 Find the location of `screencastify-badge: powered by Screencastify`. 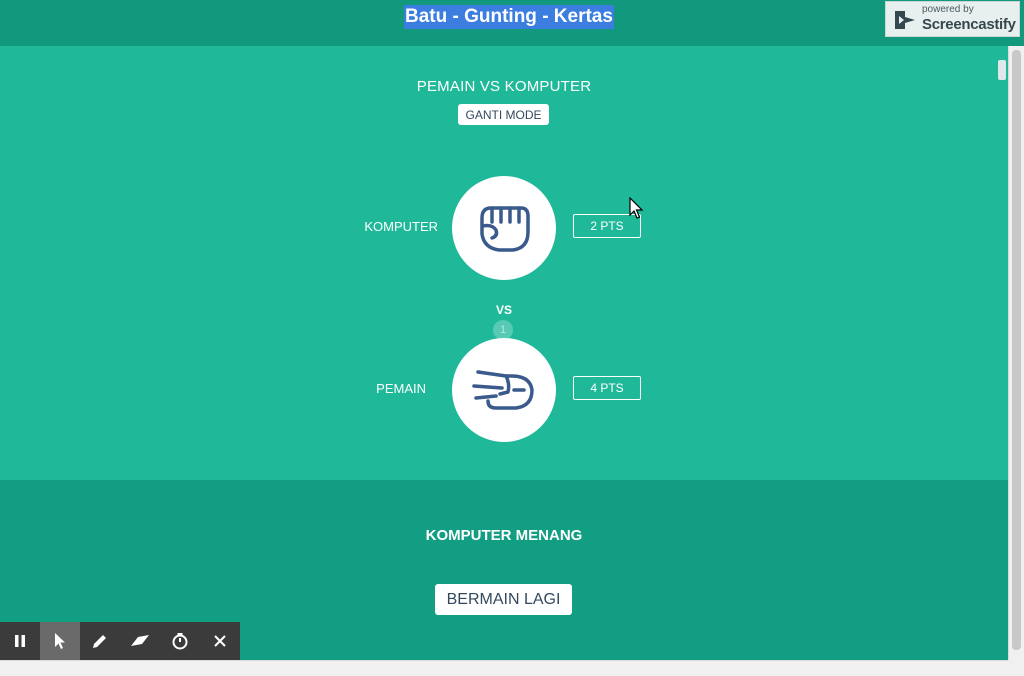

screencastify-badge: powered by Screencastify is located at coordinates (952, 19).